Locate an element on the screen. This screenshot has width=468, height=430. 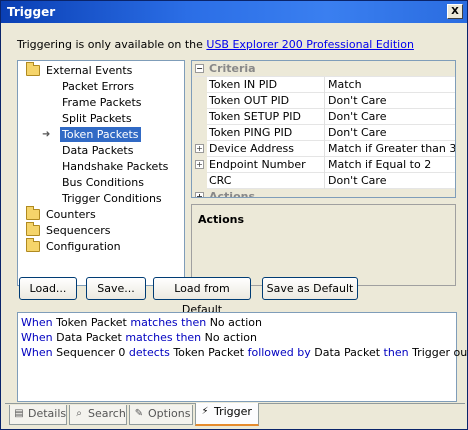
folder-open-icon is located at coordinates (33, 69).